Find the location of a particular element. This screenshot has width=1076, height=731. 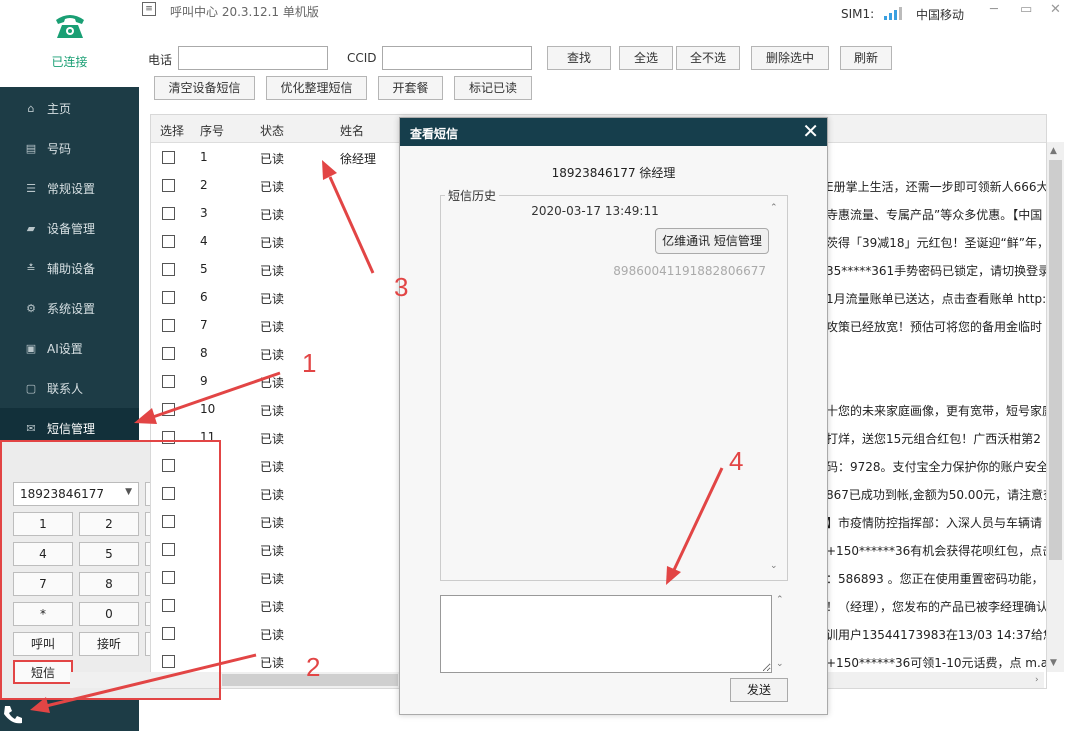

cell-seq: 5 is located at coordinates (204, 269).